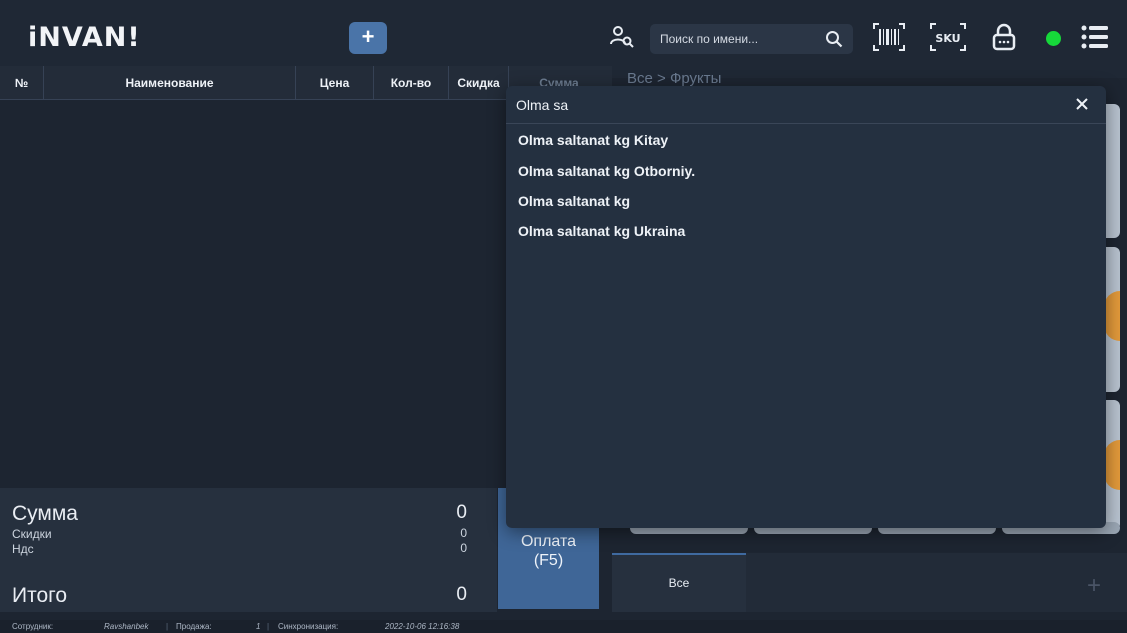 This screenshot has width=1127, height=633. I want to click on employee-value: Ravshanbek, so click(126, 626).